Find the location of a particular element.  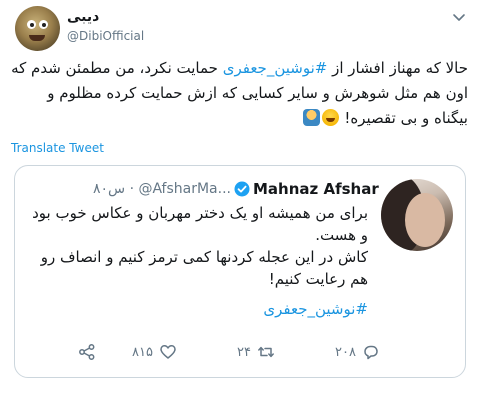

quoted-actions-bar: ۲۰۸ ۲۴ ۸۱۵ is located at coordinates (241, 353).